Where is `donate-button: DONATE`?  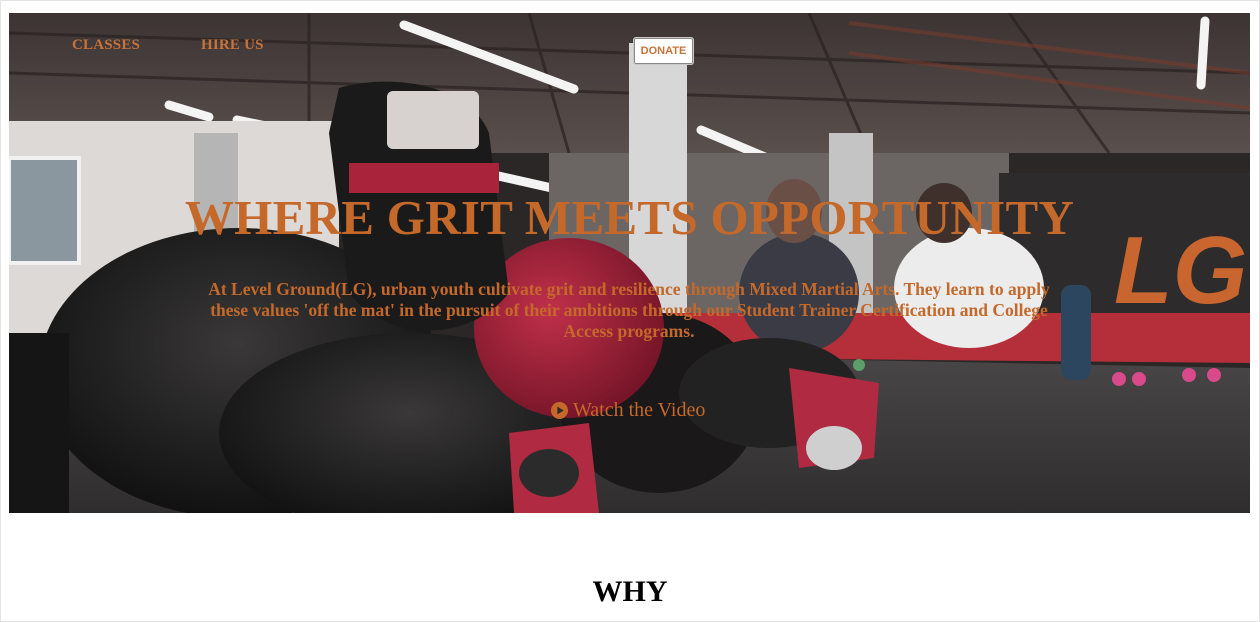 donate-button: DONATE is located at coordinates (663, 51).